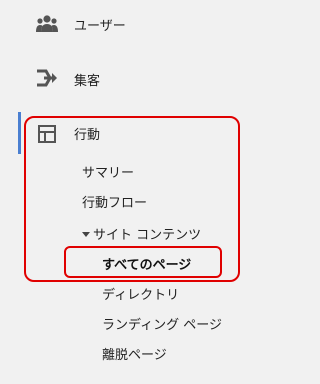 This screenshot has height=384, width=320. What do you see at coordinates (140, 293) in the screenshot?
I see `nav-subitem-directory: ディレクトリ` at bounding box center [140, 293].